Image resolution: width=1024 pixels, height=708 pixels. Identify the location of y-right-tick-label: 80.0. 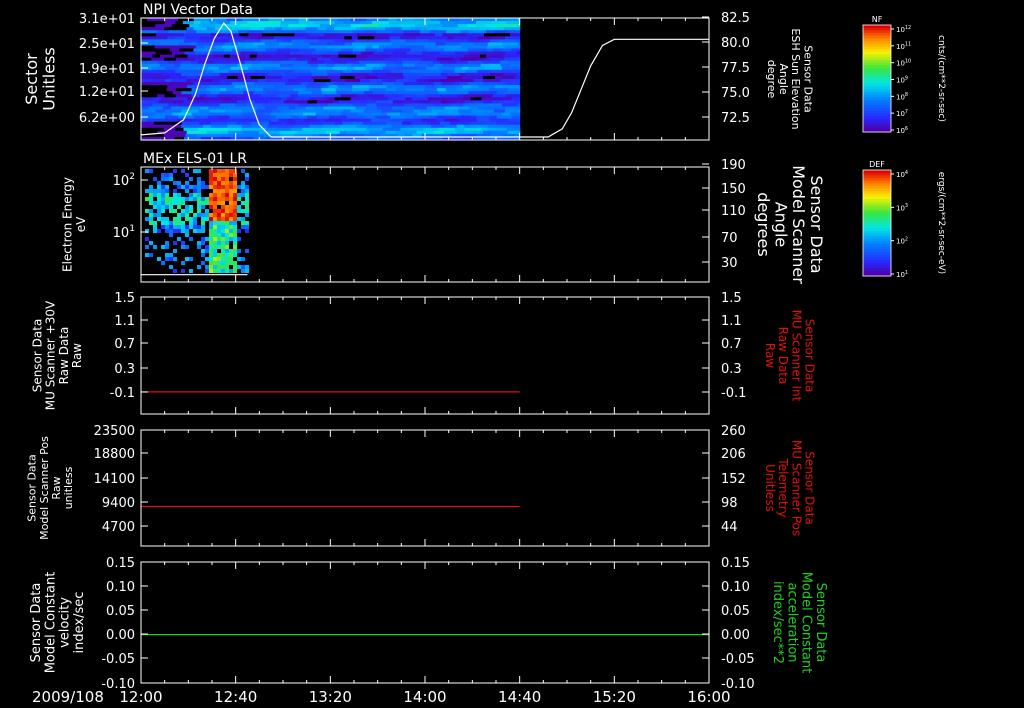
(735, 43).